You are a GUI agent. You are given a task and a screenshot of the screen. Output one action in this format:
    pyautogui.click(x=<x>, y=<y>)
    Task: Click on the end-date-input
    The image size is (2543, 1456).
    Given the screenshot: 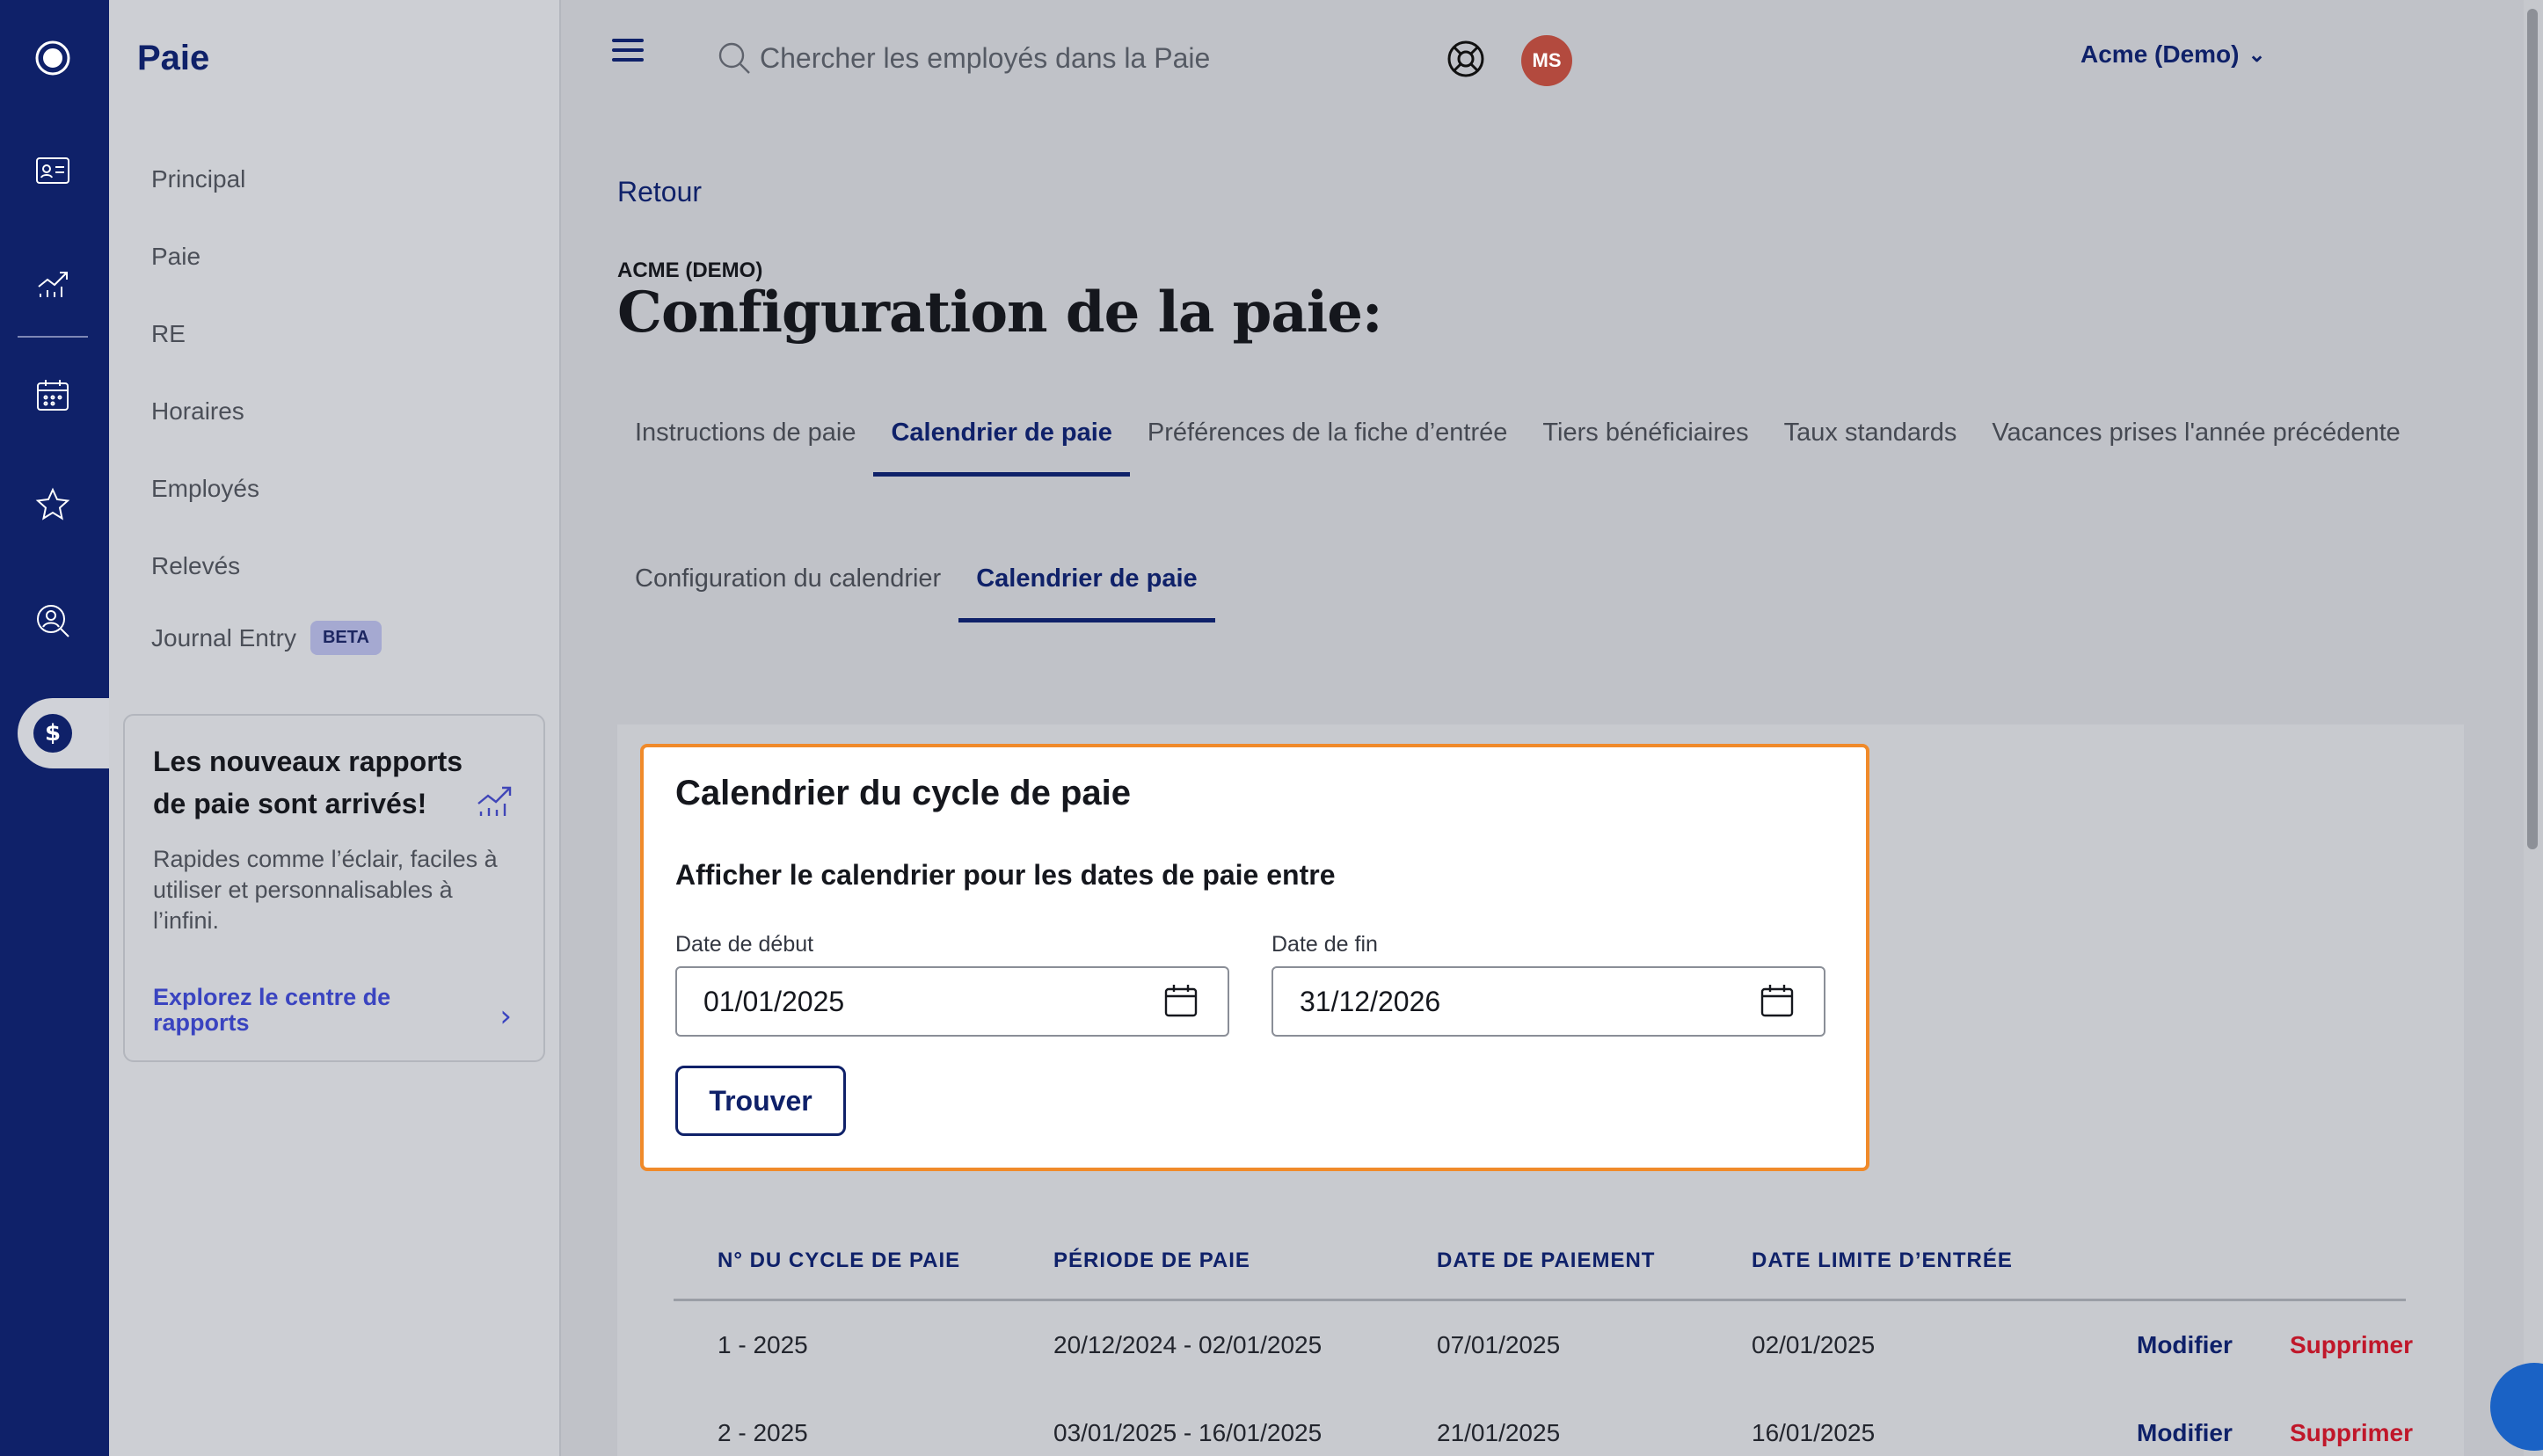 What is the action you would take?
    pyautogui.click(x=1511, y=1001)
    